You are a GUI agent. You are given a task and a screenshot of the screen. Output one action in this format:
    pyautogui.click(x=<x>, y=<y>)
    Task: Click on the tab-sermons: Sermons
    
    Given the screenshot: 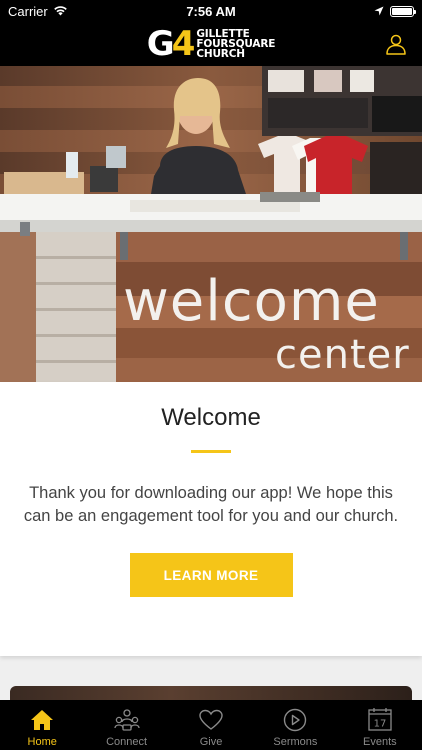 What is the action you would take?
    pyautogui.click(x=295, y=725)
    